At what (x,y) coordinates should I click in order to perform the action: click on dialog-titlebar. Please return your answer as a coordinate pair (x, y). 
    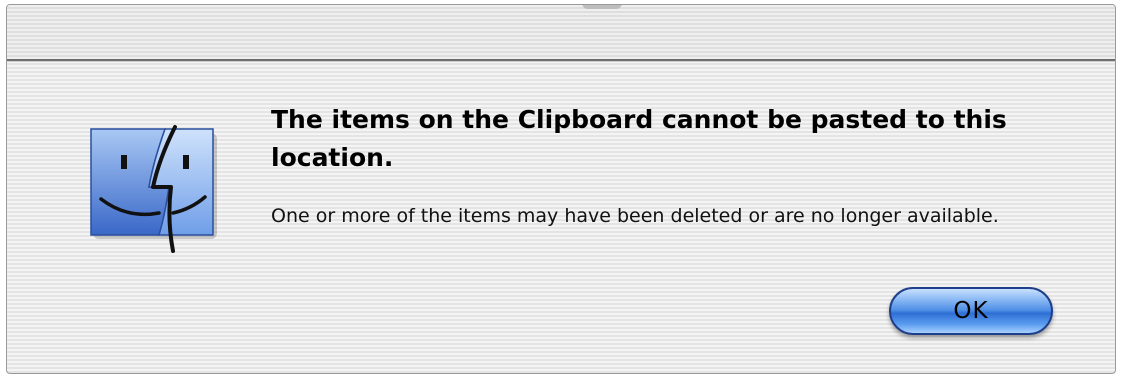
    Looking at the image, I should click on (561, 33).